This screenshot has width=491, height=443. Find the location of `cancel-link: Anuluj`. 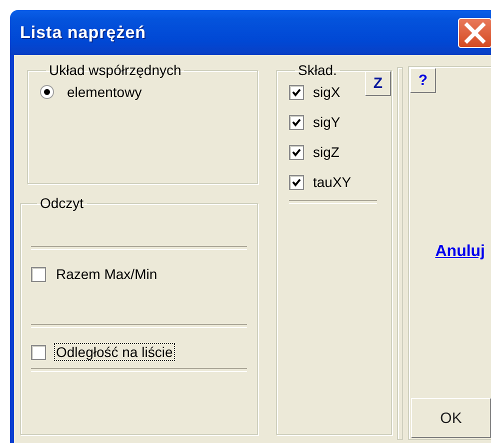

cancel-link: Anuluj is located at coordinates (460, 252).